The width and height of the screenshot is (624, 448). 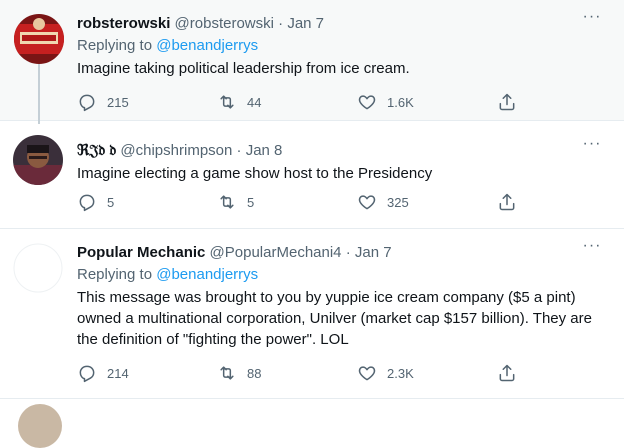 What do you see at coordinates (118, 102) in the screenshot?
I see `reply-count: 215` at bounding box center [118, 102].